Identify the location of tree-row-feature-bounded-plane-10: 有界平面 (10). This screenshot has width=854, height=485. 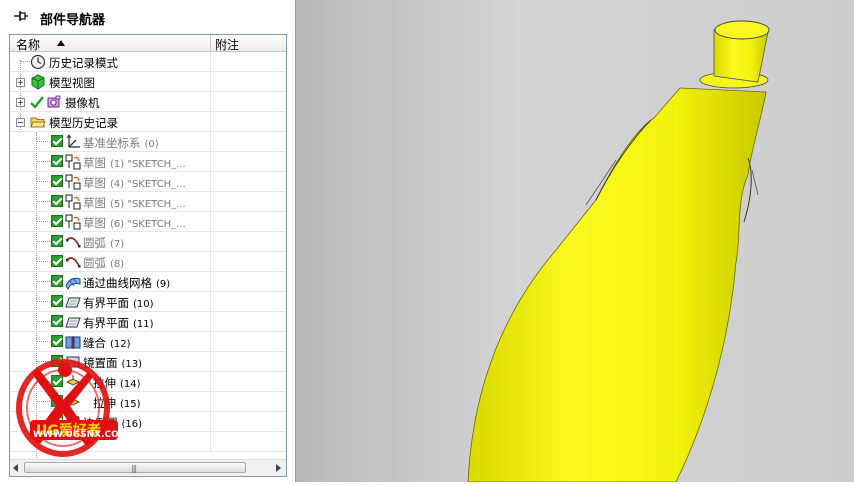
(148, 302).